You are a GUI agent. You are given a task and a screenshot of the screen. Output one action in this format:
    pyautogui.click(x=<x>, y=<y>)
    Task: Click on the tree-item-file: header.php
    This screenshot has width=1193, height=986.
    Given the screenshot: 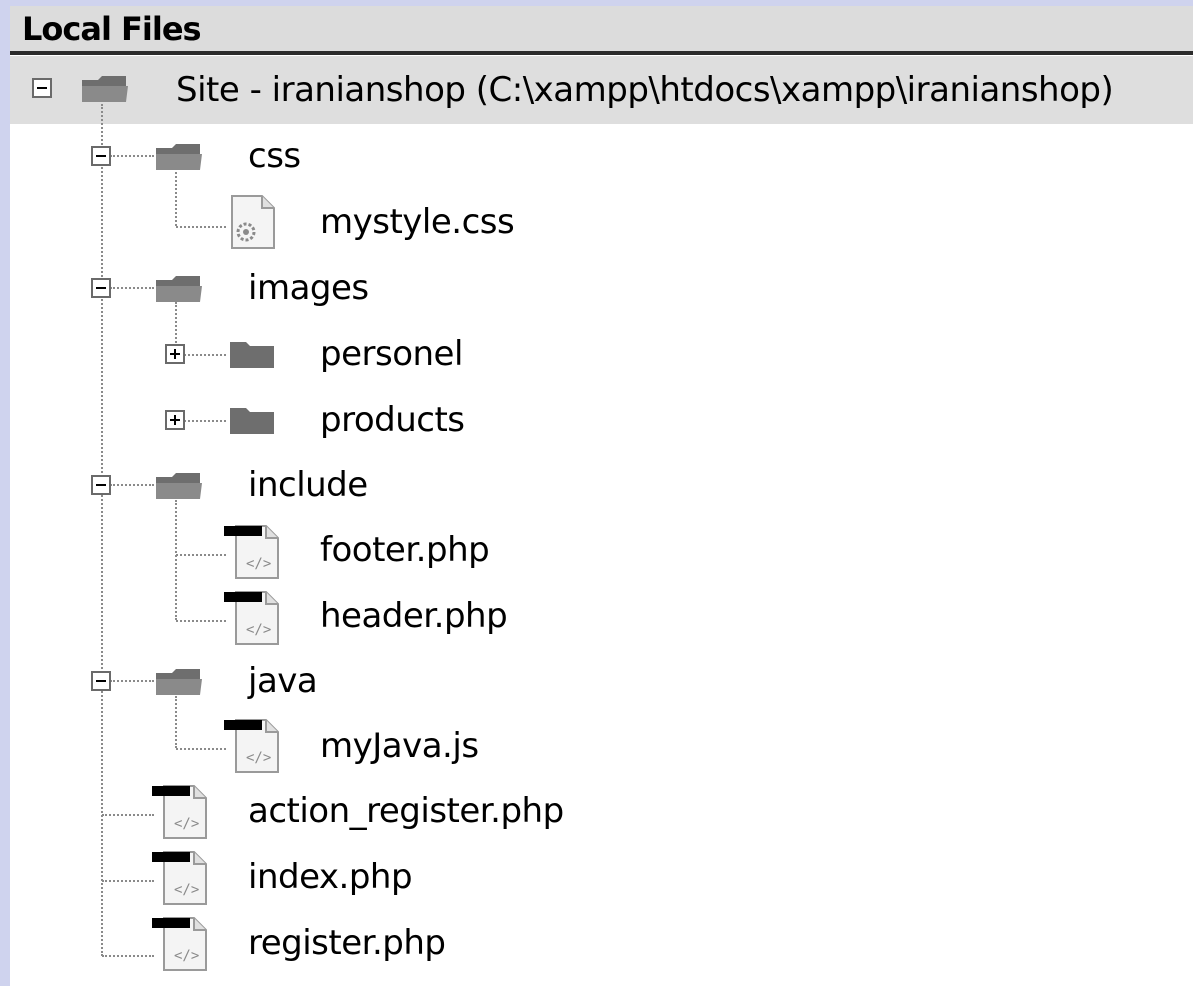 What is the action you would take?
    pyautogui.click(x=500, y=616)
    